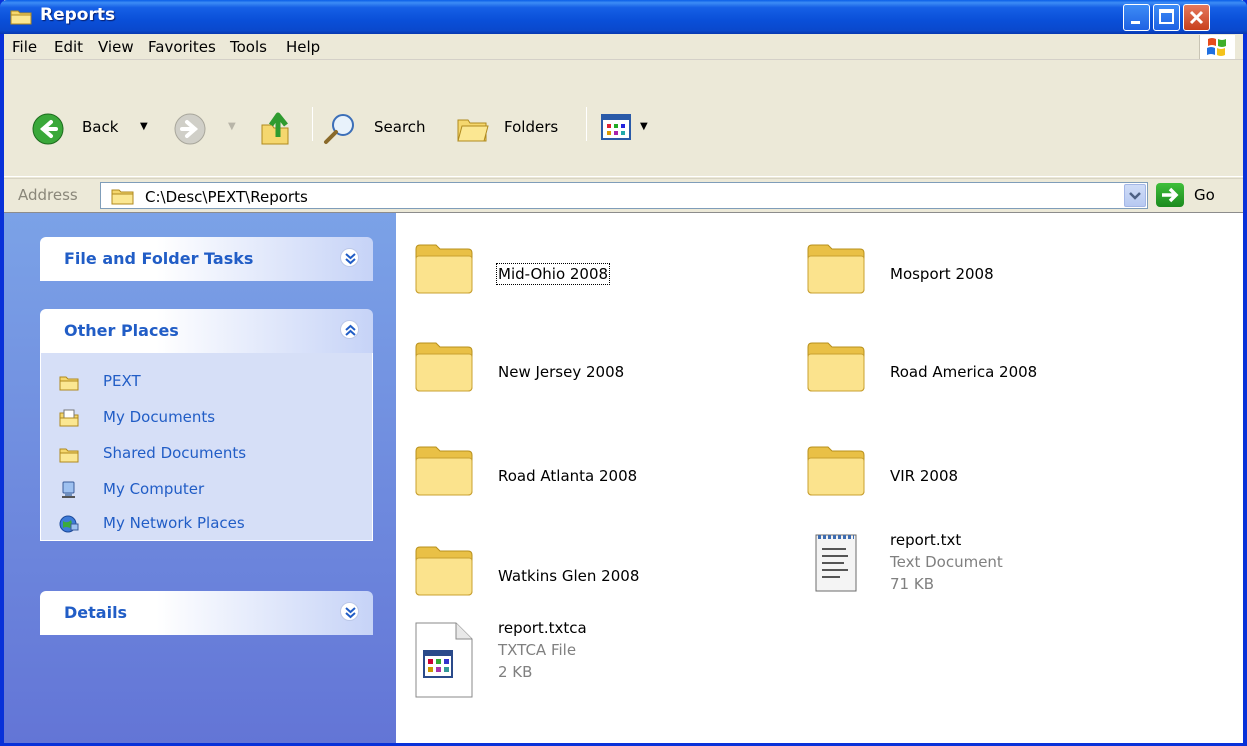  I want to click on back-label: Back, so click(100, 127).